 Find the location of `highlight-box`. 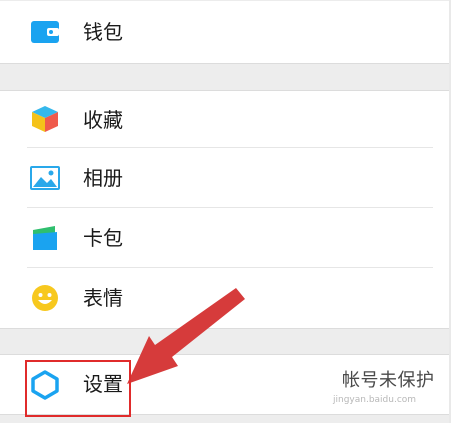

highlight-box is located at coordinates (78, 388).